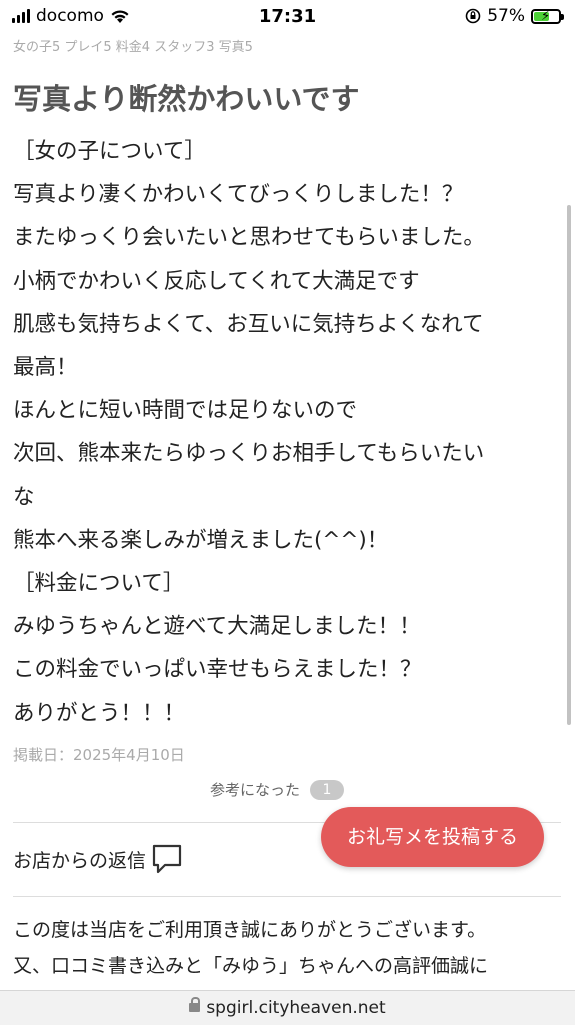 The image size is (575, 1025). What do you see at coordinates (80, 860) in the screenshot?
I see `shop-reply-label: お店からの返信` at bounding box center [80, 860].